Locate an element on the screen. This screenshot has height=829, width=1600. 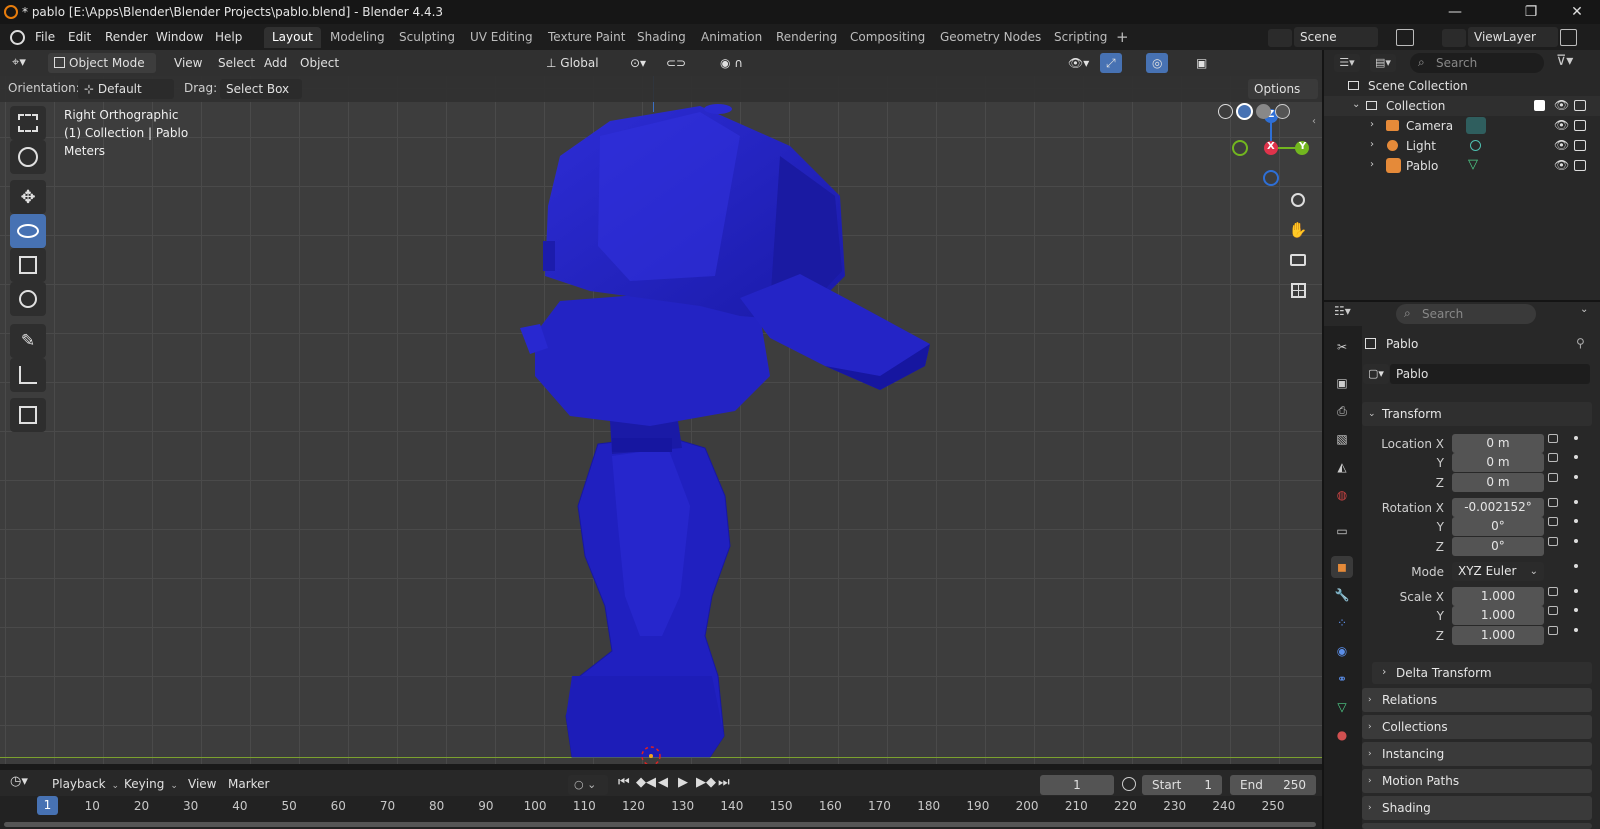
expand-icon: › is located at coordinates (1372, 124).